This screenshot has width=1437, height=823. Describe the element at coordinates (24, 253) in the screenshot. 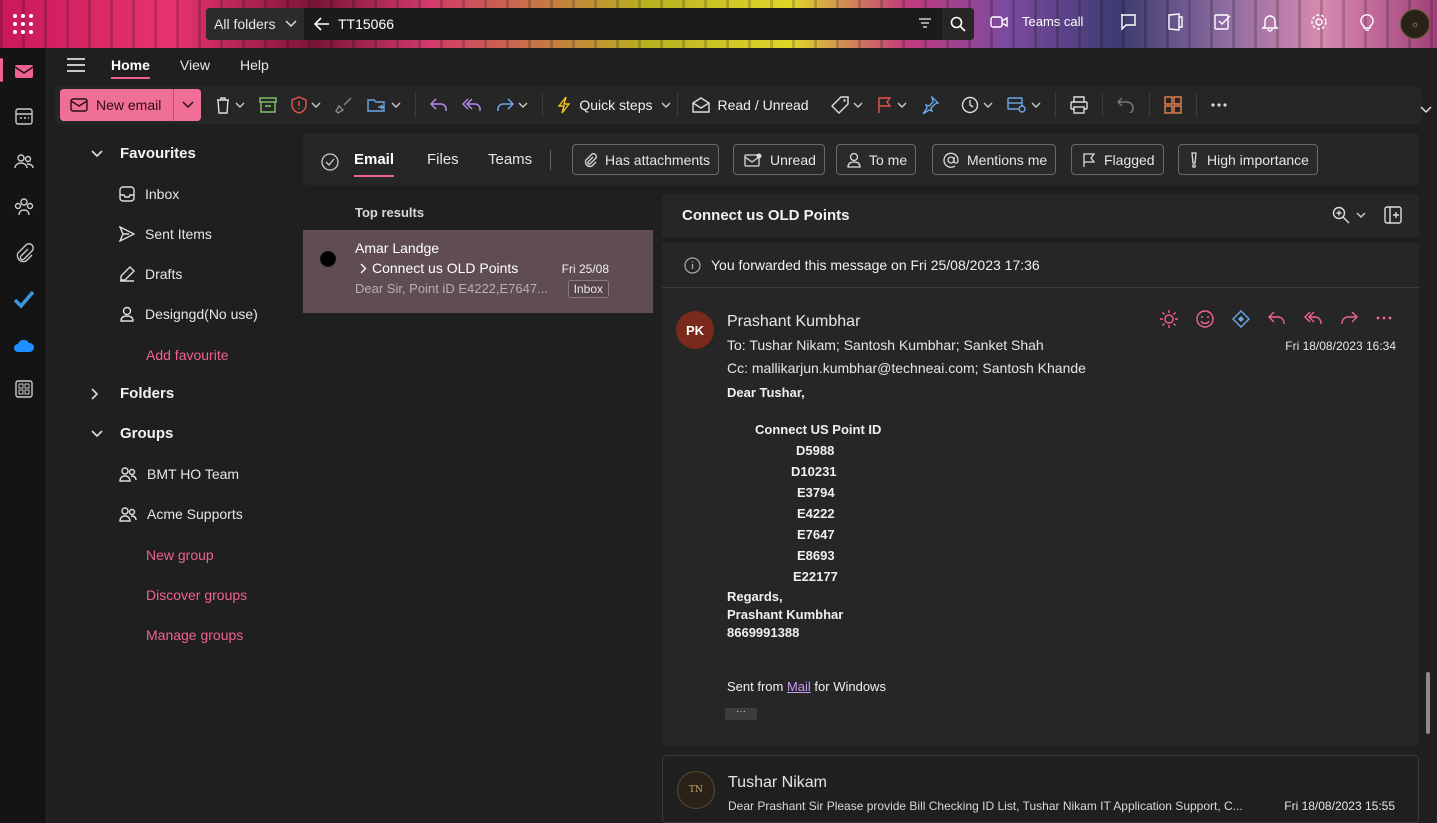

I see `attachment-icon` at that location.